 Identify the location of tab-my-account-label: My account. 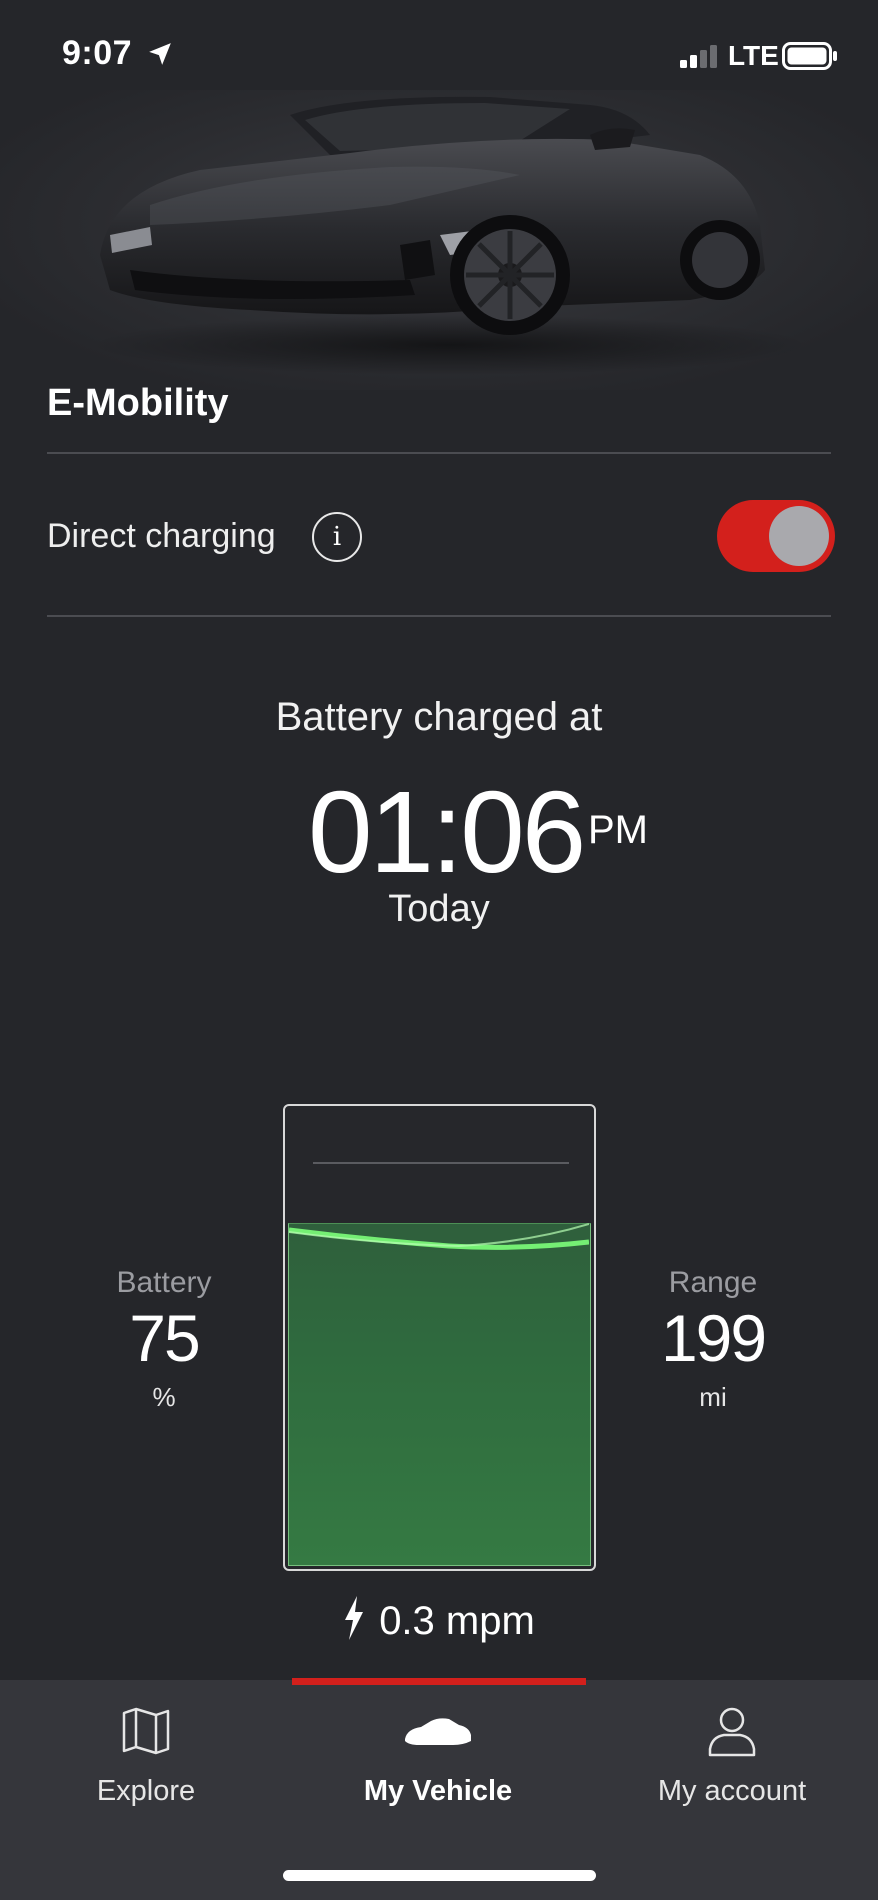
(732, 1791).